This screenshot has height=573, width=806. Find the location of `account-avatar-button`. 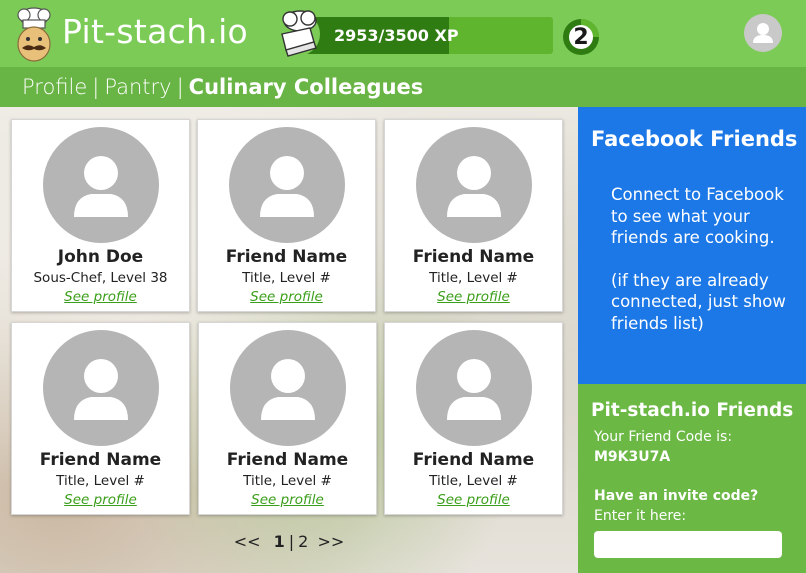

account-avatar-button is located at coordinates (763, 33).